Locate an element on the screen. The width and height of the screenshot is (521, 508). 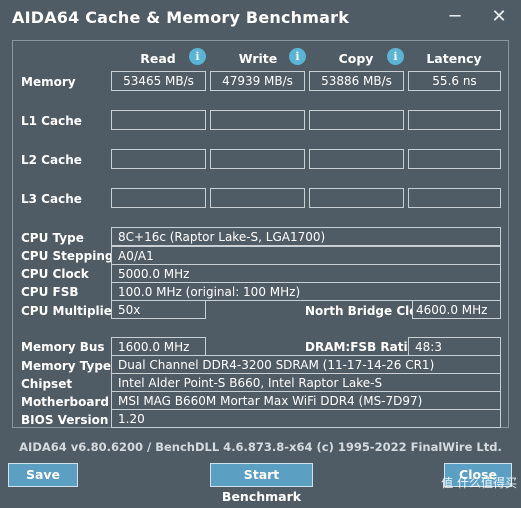
memory-copy-value: 53886 MB/s is located at coordinates (356, 81).